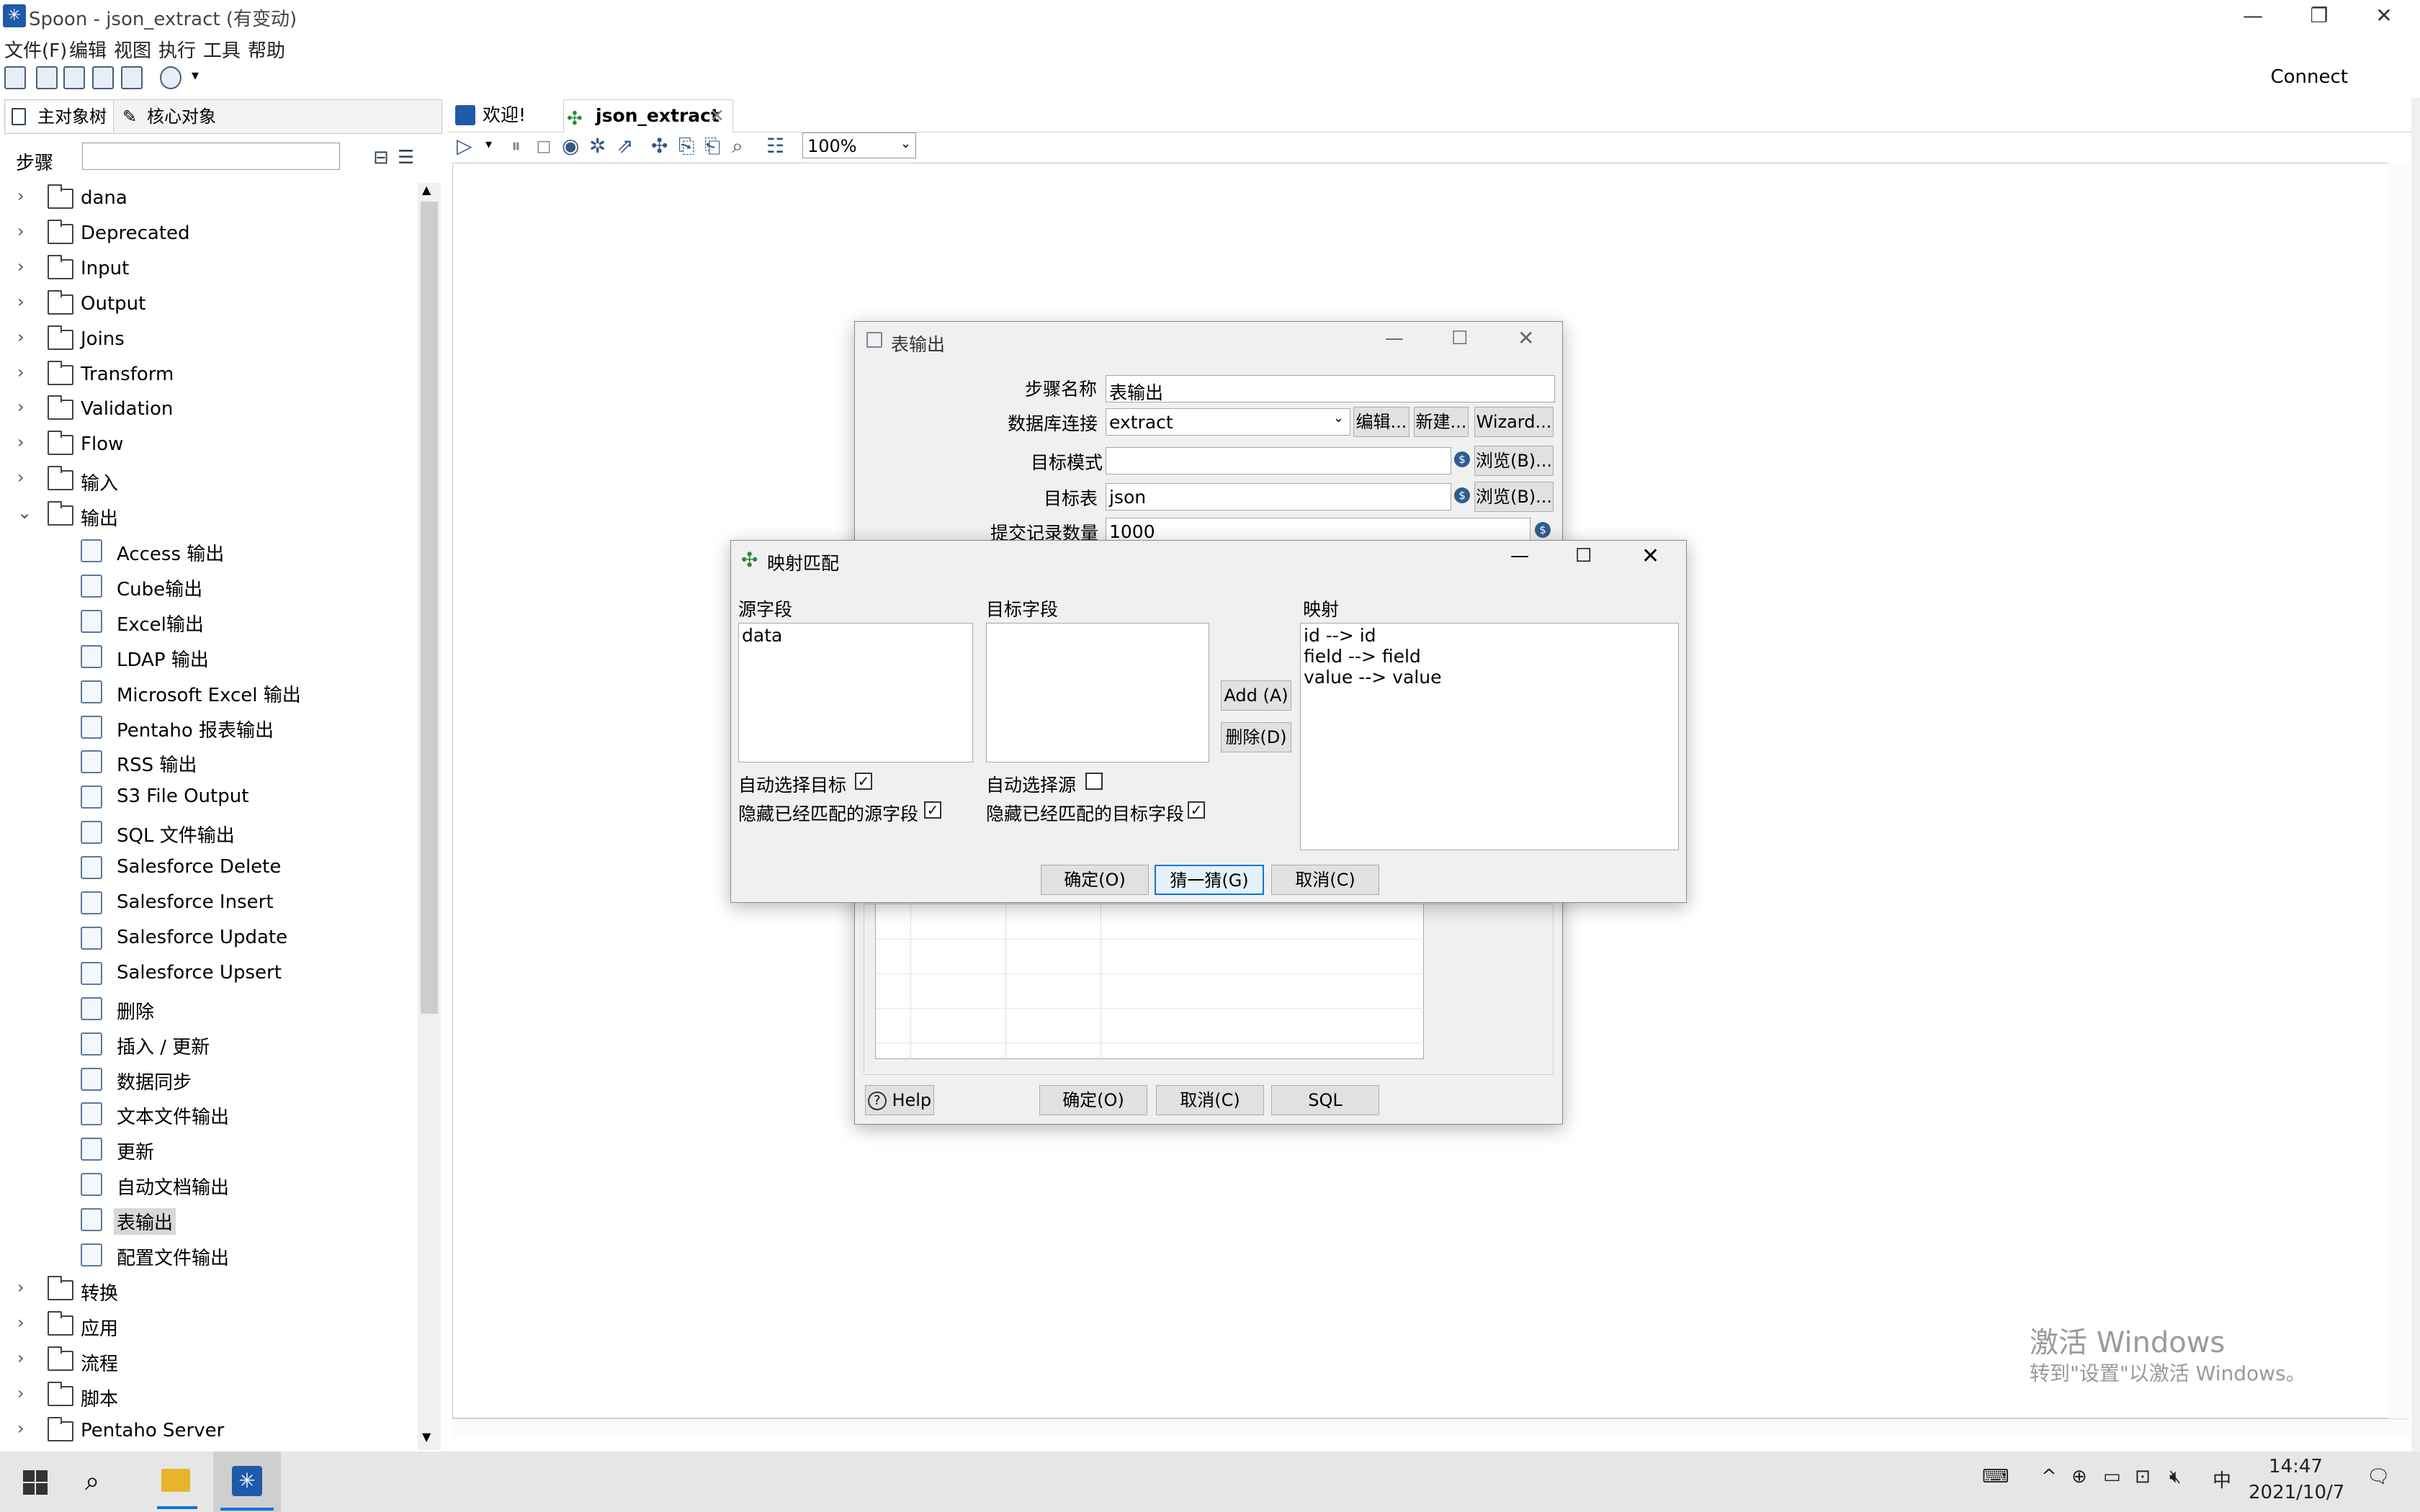 The height and width of the screenshot is (1512, 2420). Describe the element at coordinates (209, 551) in the screenshot. I see `tree-step-item: Access 输出` at that location.